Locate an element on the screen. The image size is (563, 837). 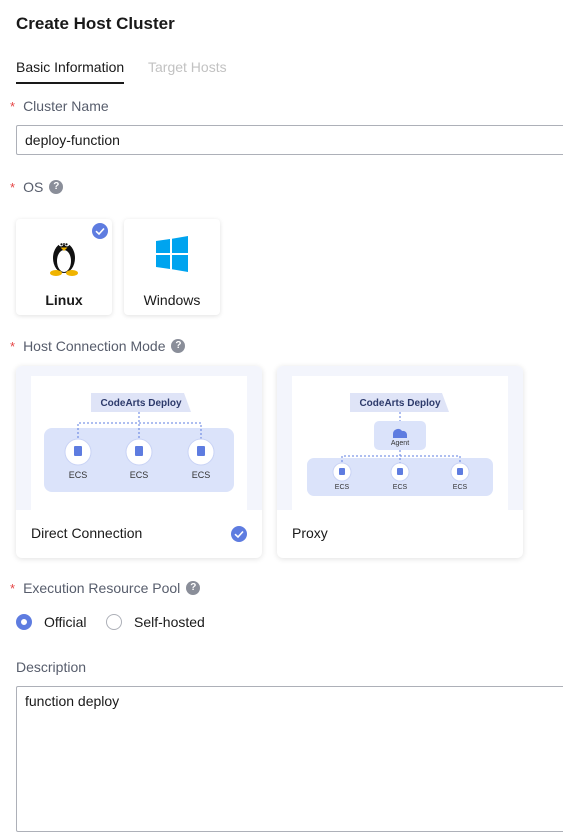
resource-pool-label-text: Execution Resource Pool is located at coordinates (102, 588).